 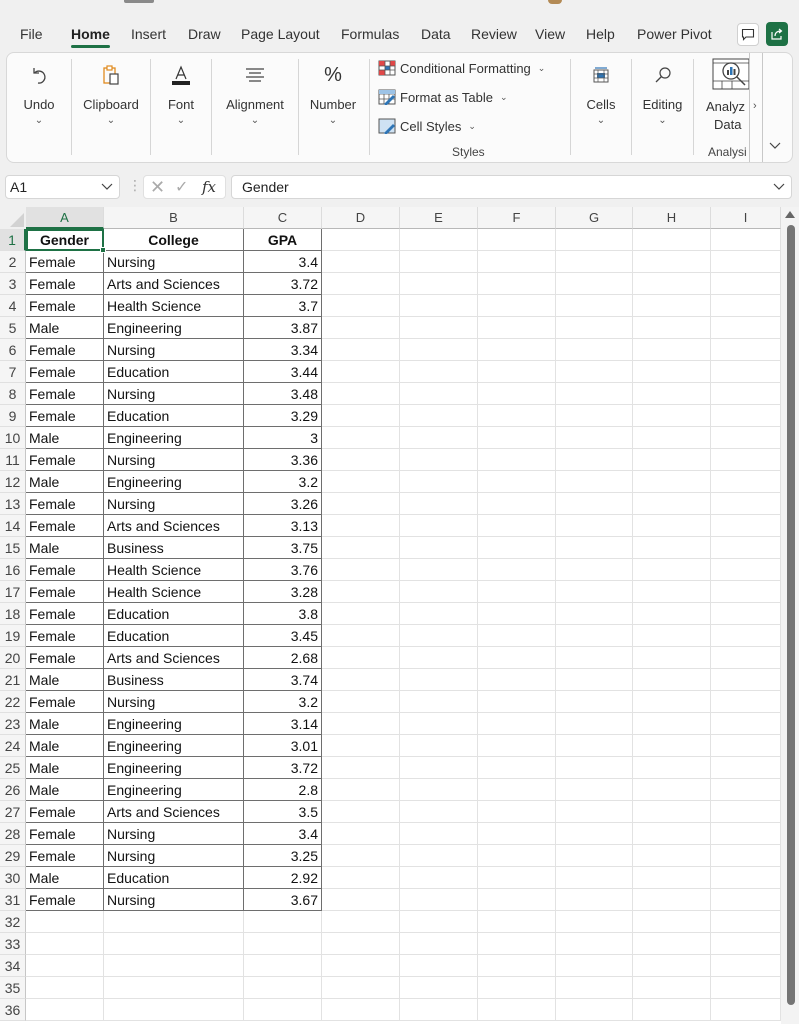 What do you see at coordinates (517, 416) in the screenshot?
I see `cell-f9` at bounding box center [517, 416].